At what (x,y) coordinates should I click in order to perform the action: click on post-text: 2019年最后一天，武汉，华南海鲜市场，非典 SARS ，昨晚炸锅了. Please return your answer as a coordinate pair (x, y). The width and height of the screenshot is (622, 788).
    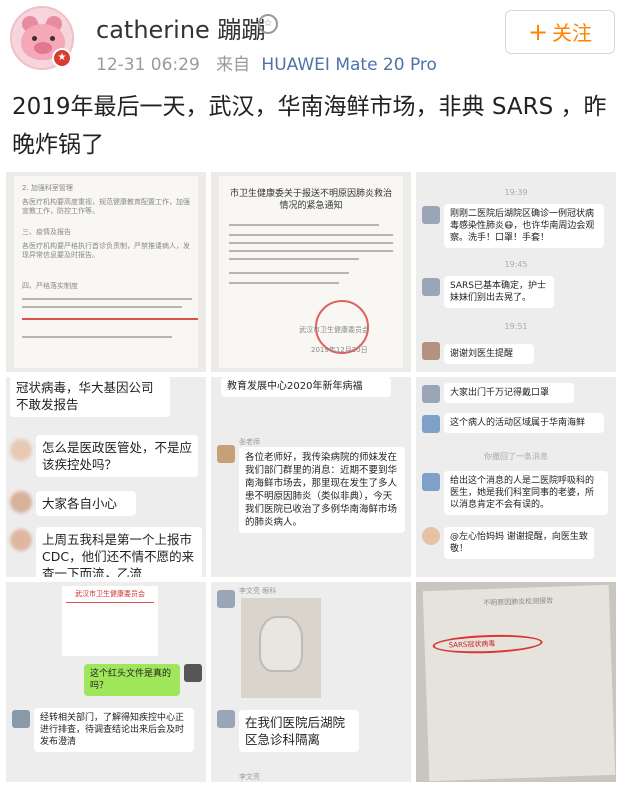
    Looking at the image, I should click on (309, 126).